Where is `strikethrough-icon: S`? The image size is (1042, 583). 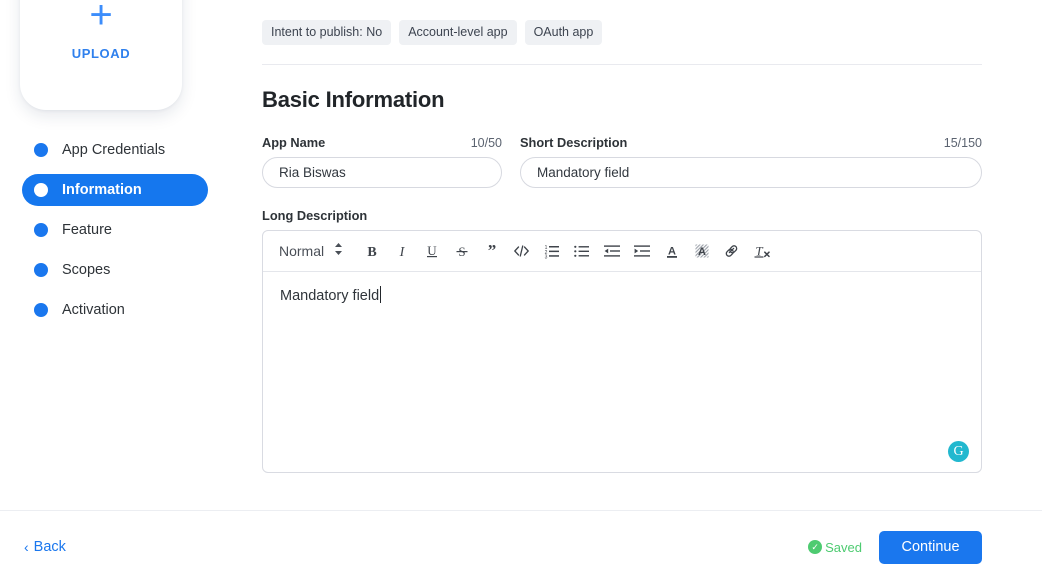
strikethrough-icon: S is located at coordinates (461, 251).